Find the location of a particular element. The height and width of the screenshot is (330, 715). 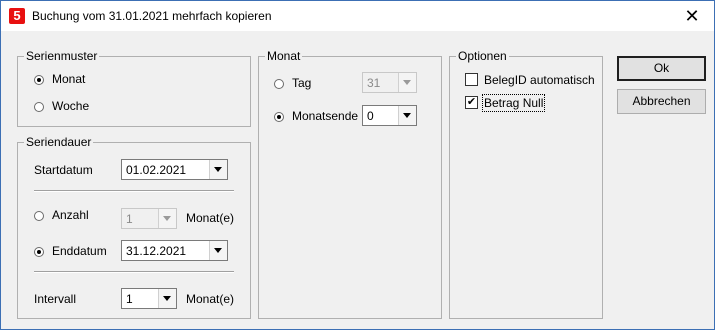

betrag-checkbox: ✔ is located at coordinates (471, 102).